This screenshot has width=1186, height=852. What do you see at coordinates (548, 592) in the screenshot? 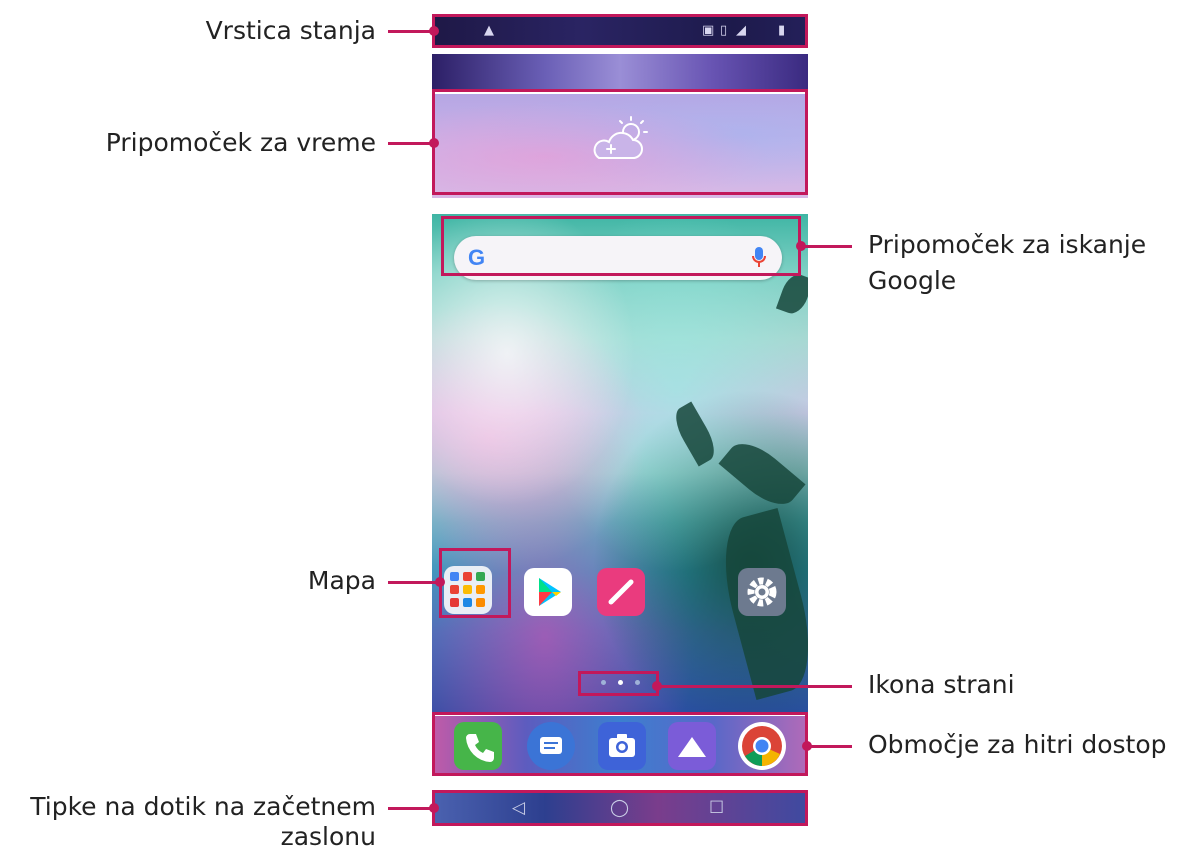
I see `play-store-icon` at bounding box center [548, 592].